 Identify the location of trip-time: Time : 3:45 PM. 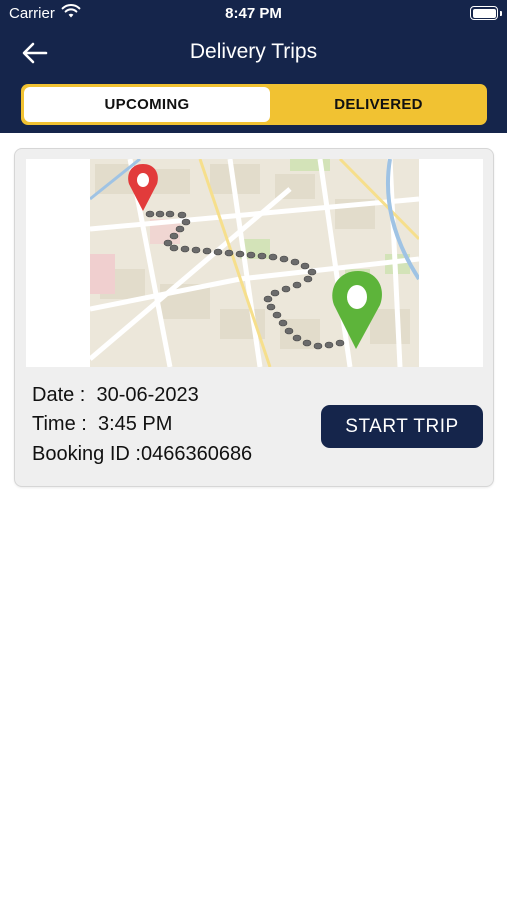
(102, 424).